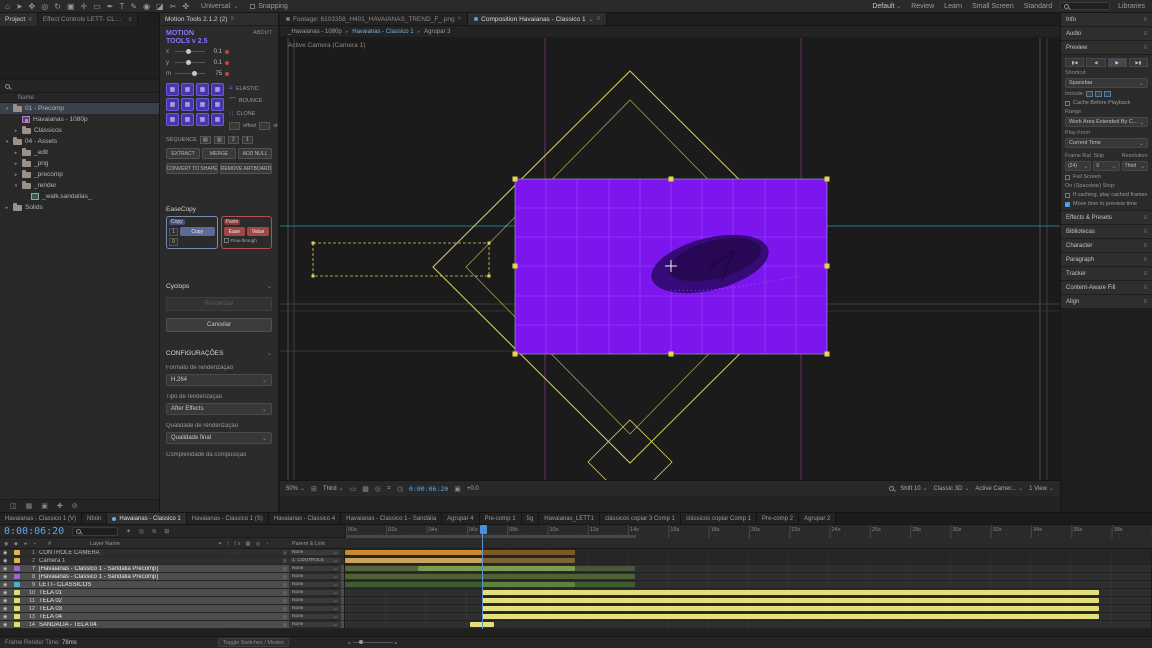 The image size is (1152, 648). I want to click on workspace-small-screen: Small Screen, so click(993, 6).